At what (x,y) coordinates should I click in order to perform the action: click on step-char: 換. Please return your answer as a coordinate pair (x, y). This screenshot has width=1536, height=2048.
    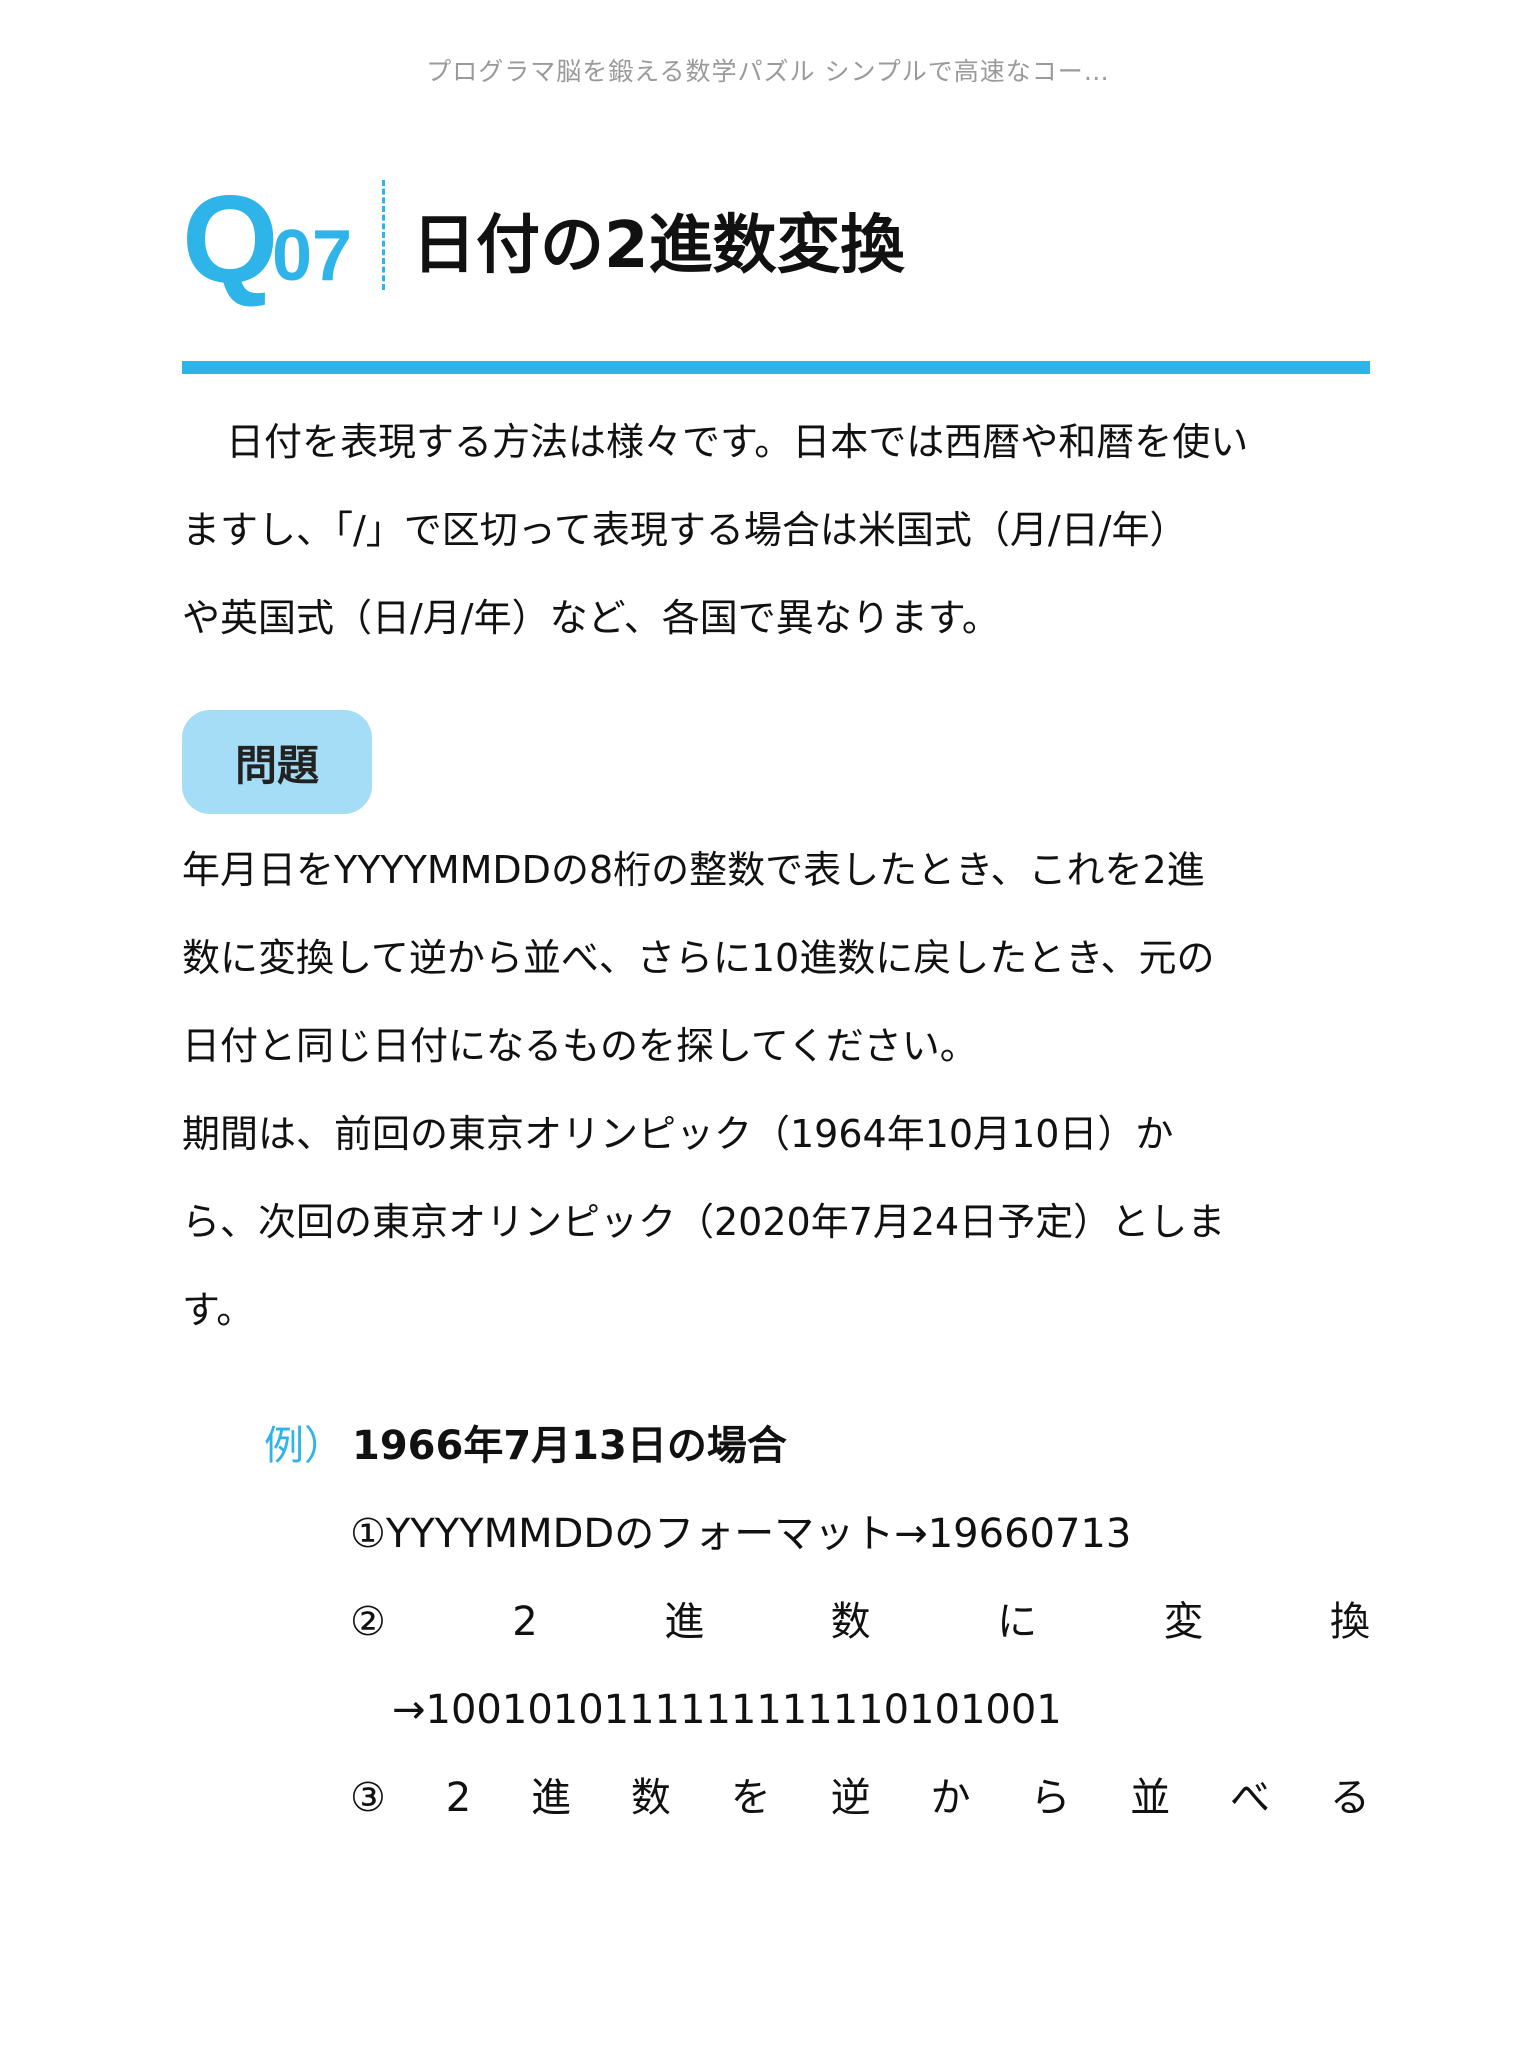
    Looking at the image, I should click on (1349, 1622).